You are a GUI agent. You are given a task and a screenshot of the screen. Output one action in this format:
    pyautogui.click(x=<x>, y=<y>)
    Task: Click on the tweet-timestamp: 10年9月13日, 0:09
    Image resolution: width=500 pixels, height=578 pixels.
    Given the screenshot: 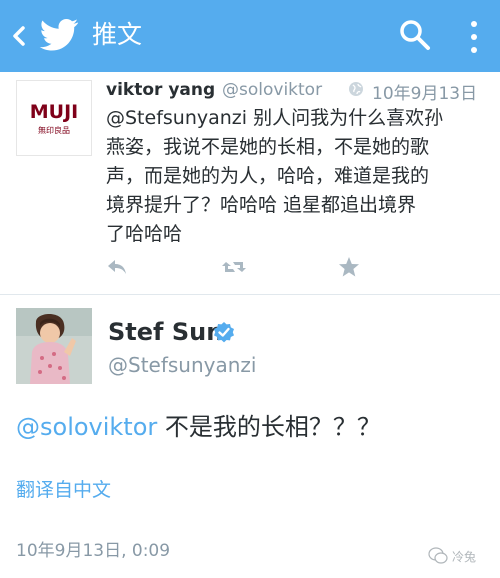 What is the action you would take?
    pyautogui.click(x=93, y=551)
    